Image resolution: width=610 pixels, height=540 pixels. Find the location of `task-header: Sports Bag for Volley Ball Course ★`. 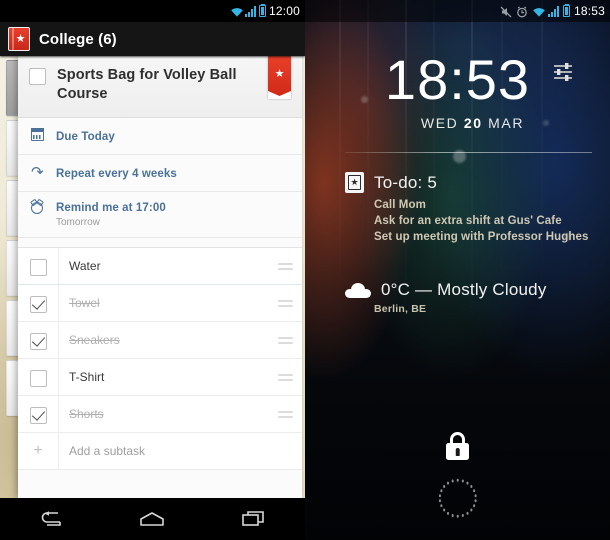

task-header: Sports Bag for Volley Ball Course ★ is located at coordinates (160, 87).